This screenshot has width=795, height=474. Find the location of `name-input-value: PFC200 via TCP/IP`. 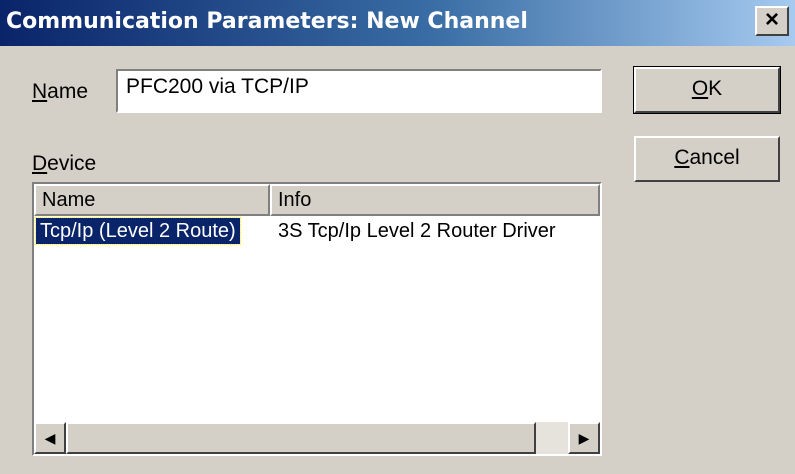

name-input-value: PFC200 via TCP/IP is located at coordinates (217, 86).